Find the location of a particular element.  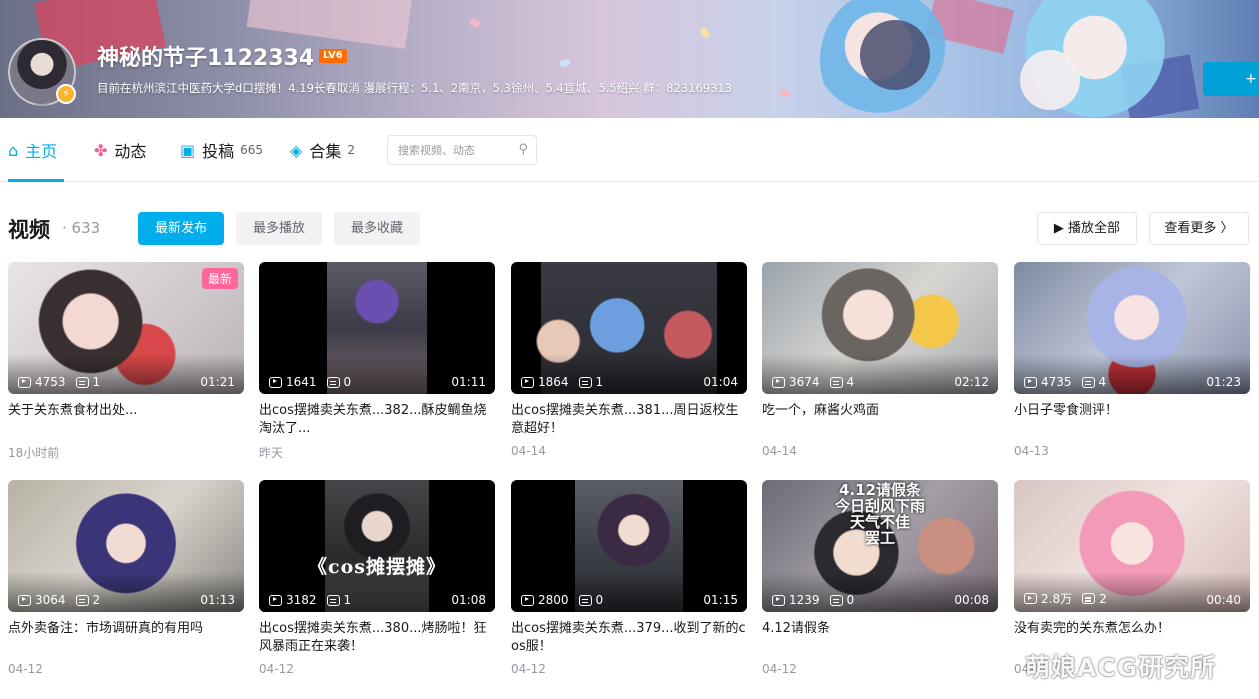

play-all-button: ▶ 播放全部 is located at coordinates (1087, 228).